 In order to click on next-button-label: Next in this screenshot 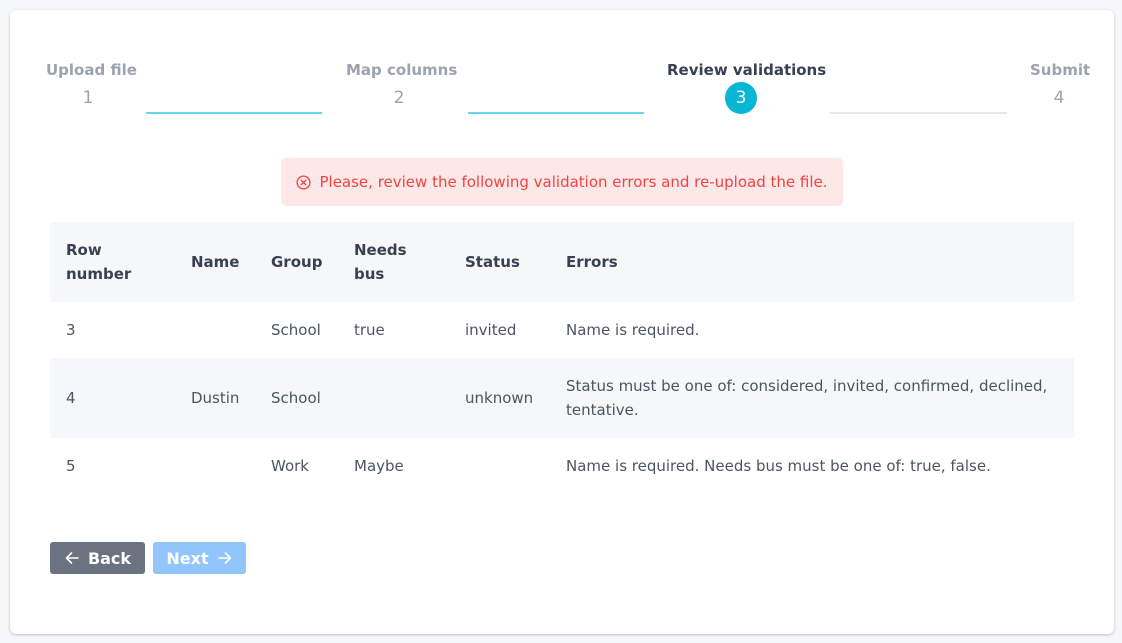, I will do `click(187, 558)`.